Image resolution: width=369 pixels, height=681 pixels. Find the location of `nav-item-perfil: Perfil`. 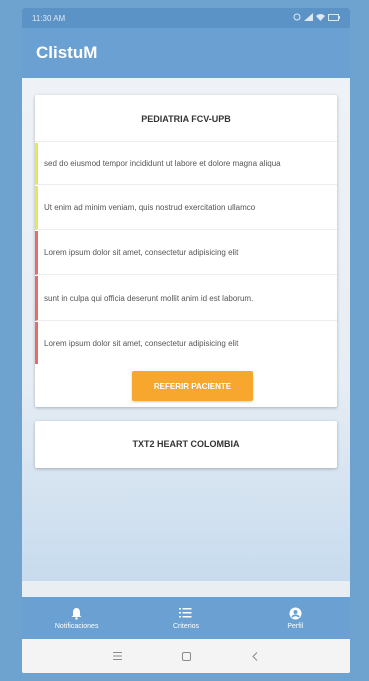

nav-item-perfil: Perfil is located at coordinates (295, 618).